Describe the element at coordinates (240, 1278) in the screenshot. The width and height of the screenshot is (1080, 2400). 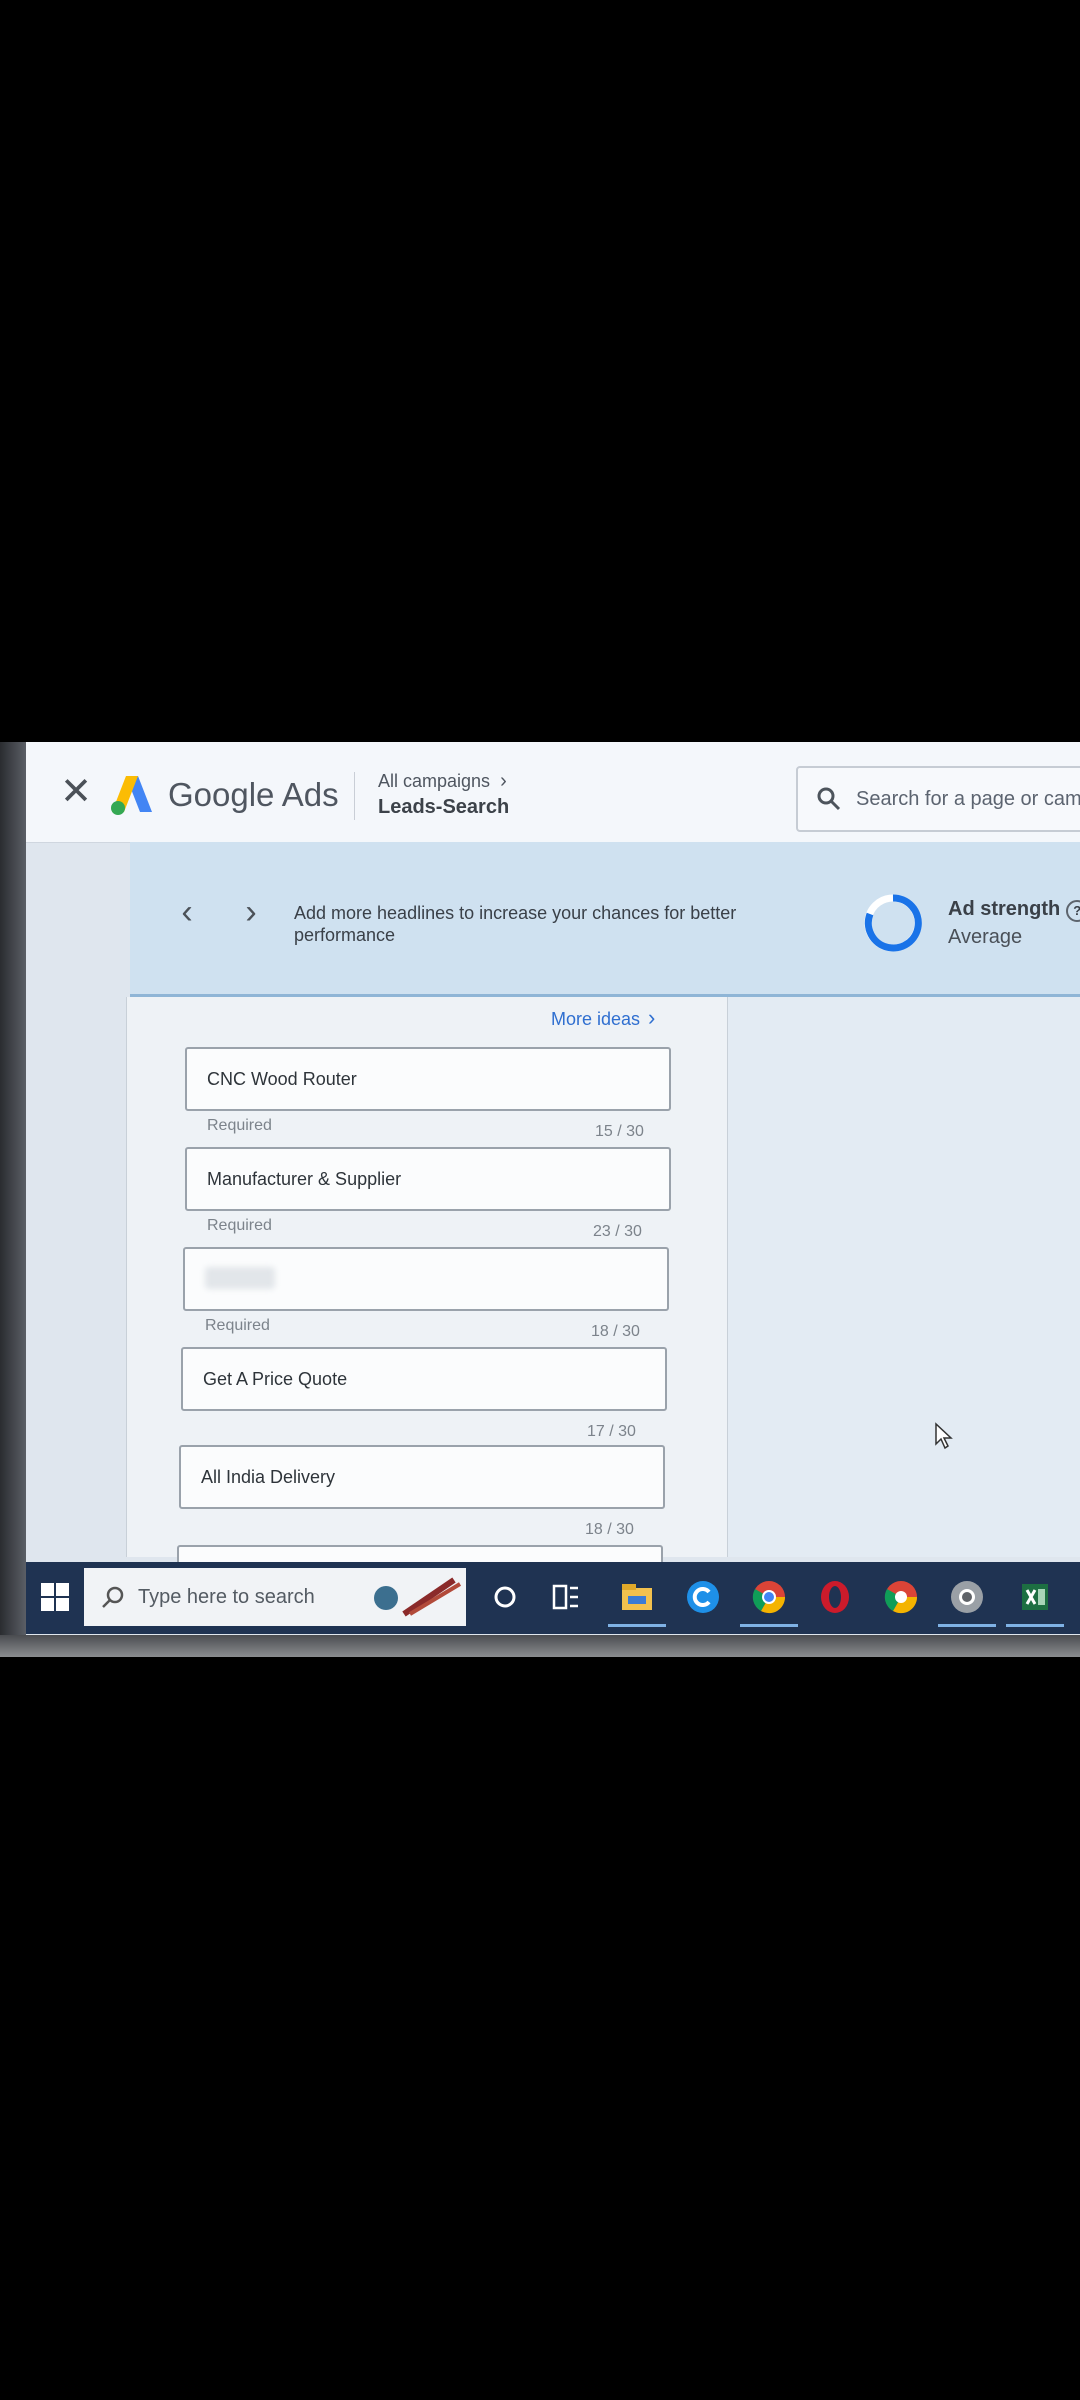
I see `redacted-text` at that location.